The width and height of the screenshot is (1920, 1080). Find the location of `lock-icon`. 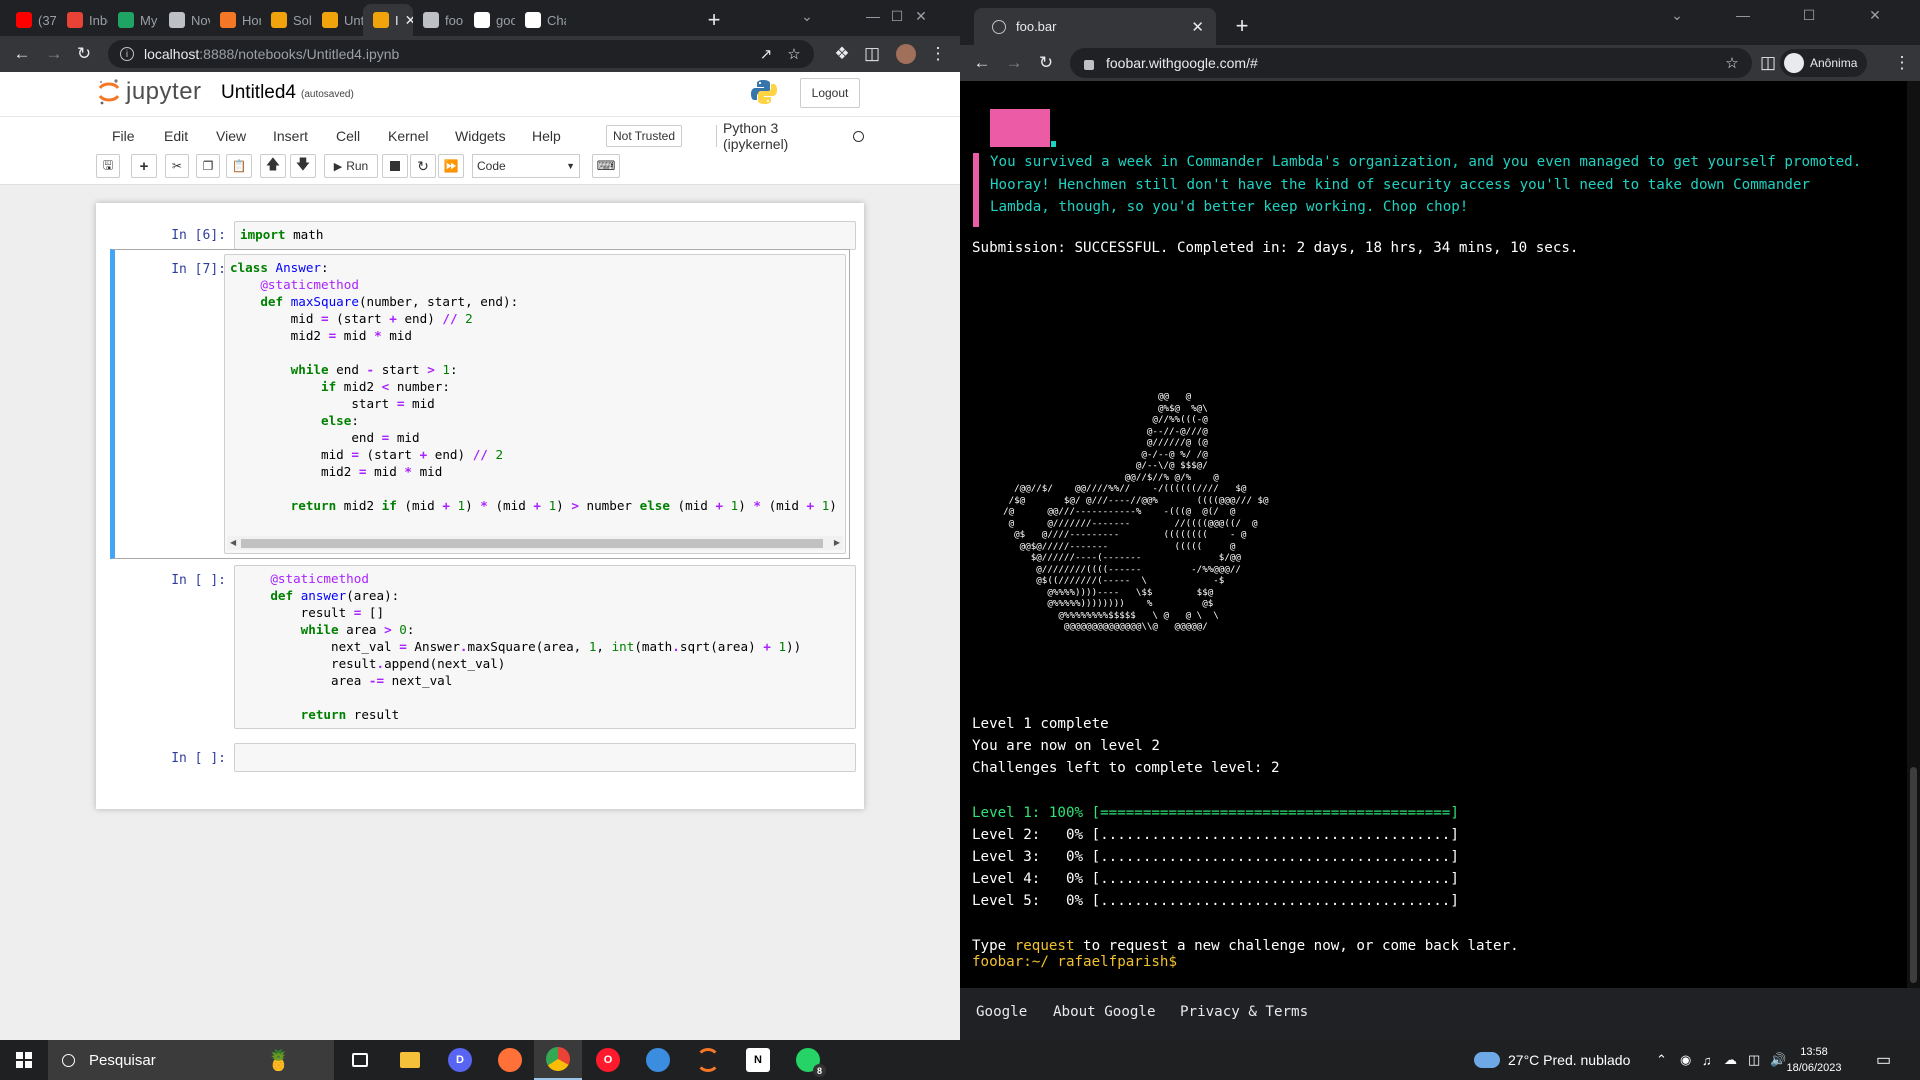

lock-icon is located at coordinates (1089, 65).